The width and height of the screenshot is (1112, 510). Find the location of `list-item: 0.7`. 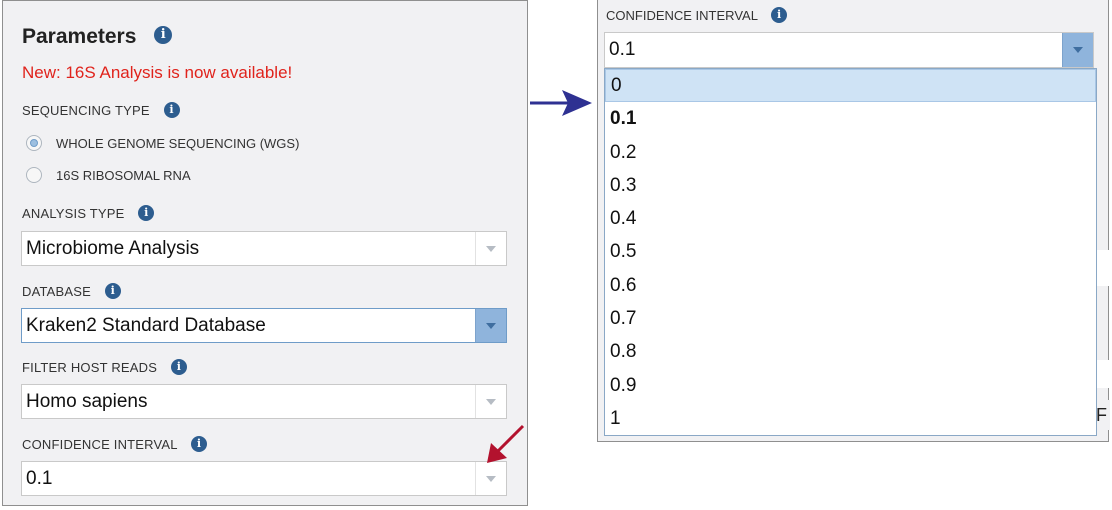

list-item: 0.7 is located at coordinates (850, 318).